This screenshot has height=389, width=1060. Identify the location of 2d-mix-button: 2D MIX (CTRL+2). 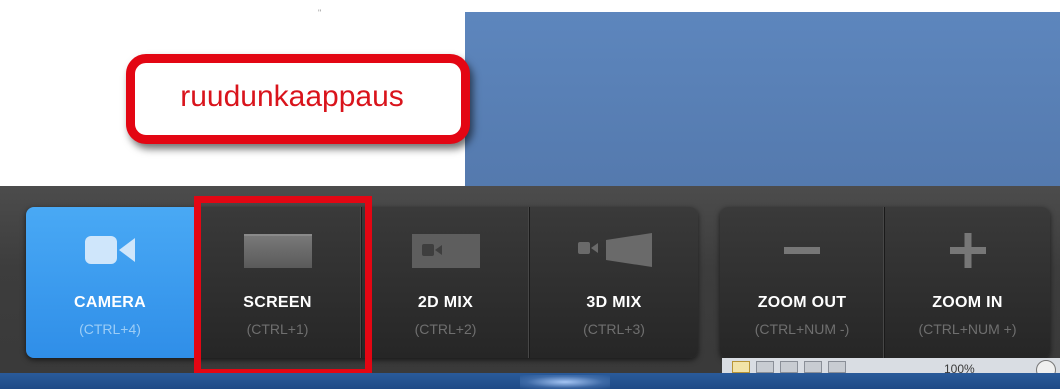
(446, 282).